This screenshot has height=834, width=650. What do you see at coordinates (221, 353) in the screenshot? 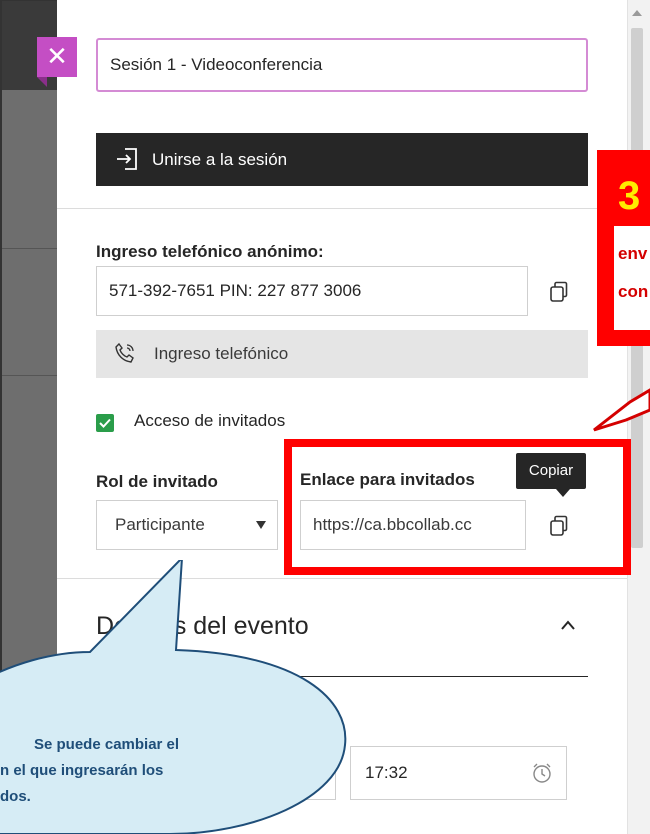
I see `phone-join-label: Ingreso telefónico` at bounding box center [221, 353].